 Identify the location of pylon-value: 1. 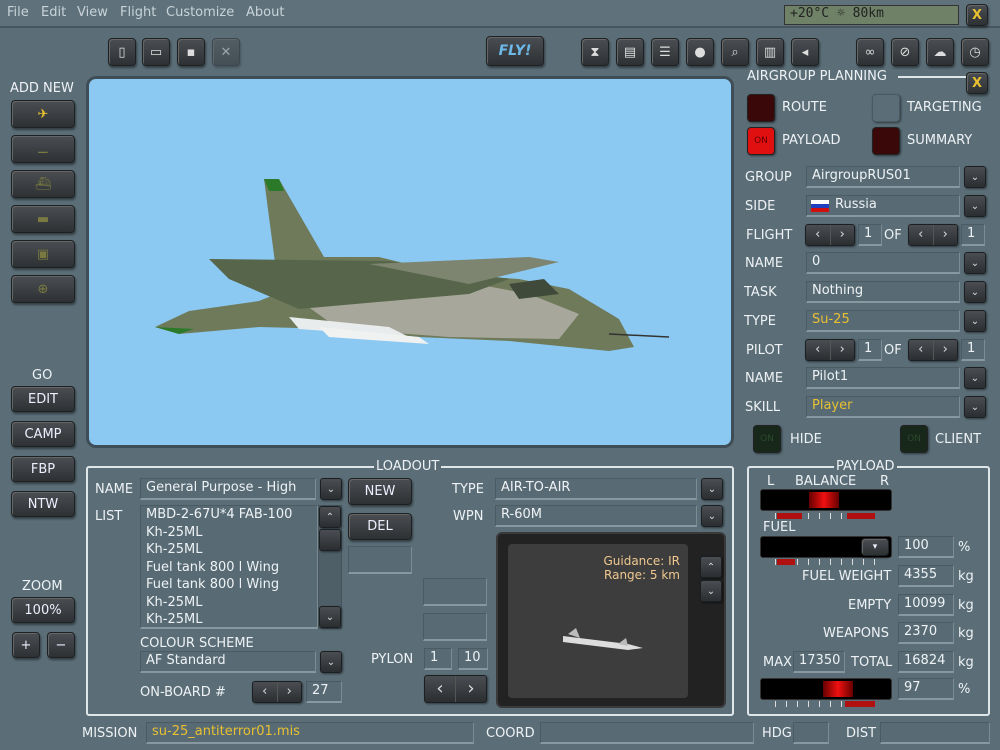
(438, 659).